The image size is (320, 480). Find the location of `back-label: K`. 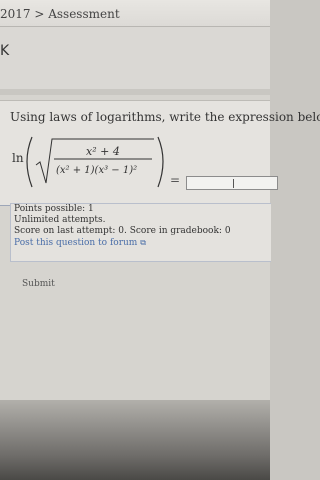

back-label: K is located at coordinates (4, 51).